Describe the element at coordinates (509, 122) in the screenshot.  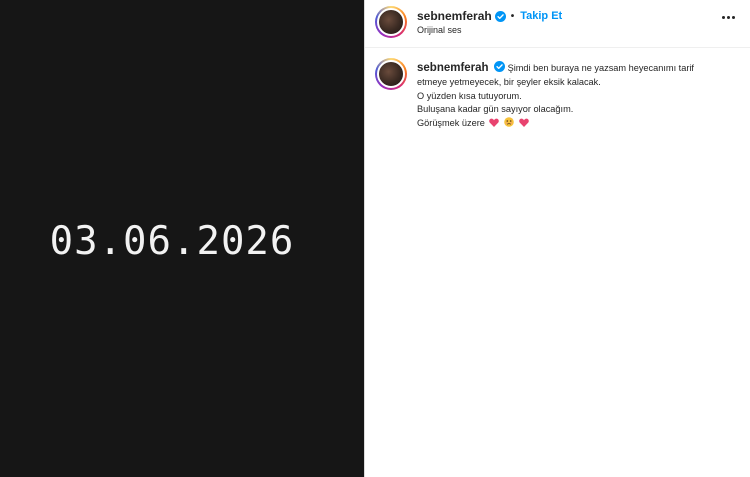
I see `face-emoji-icon` at that location.